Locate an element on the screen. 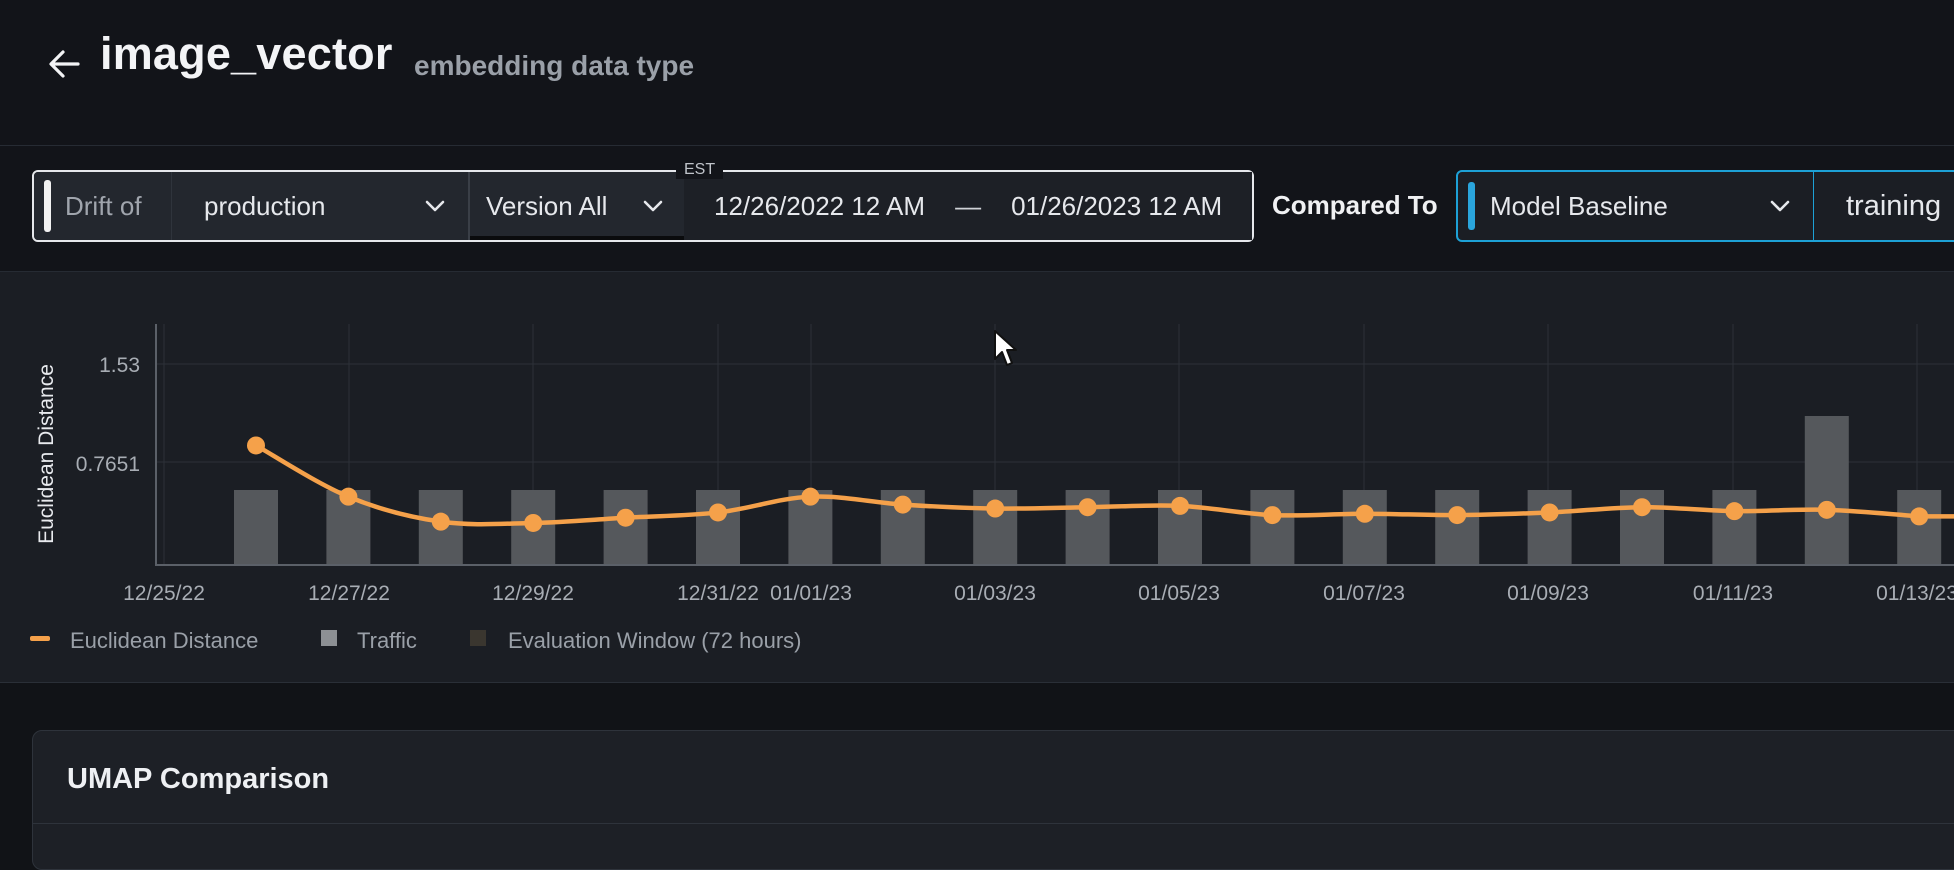 The height and width of the screenshot is (870, 1954). legend-traffic-swatch is located at coordinates (329, 638).